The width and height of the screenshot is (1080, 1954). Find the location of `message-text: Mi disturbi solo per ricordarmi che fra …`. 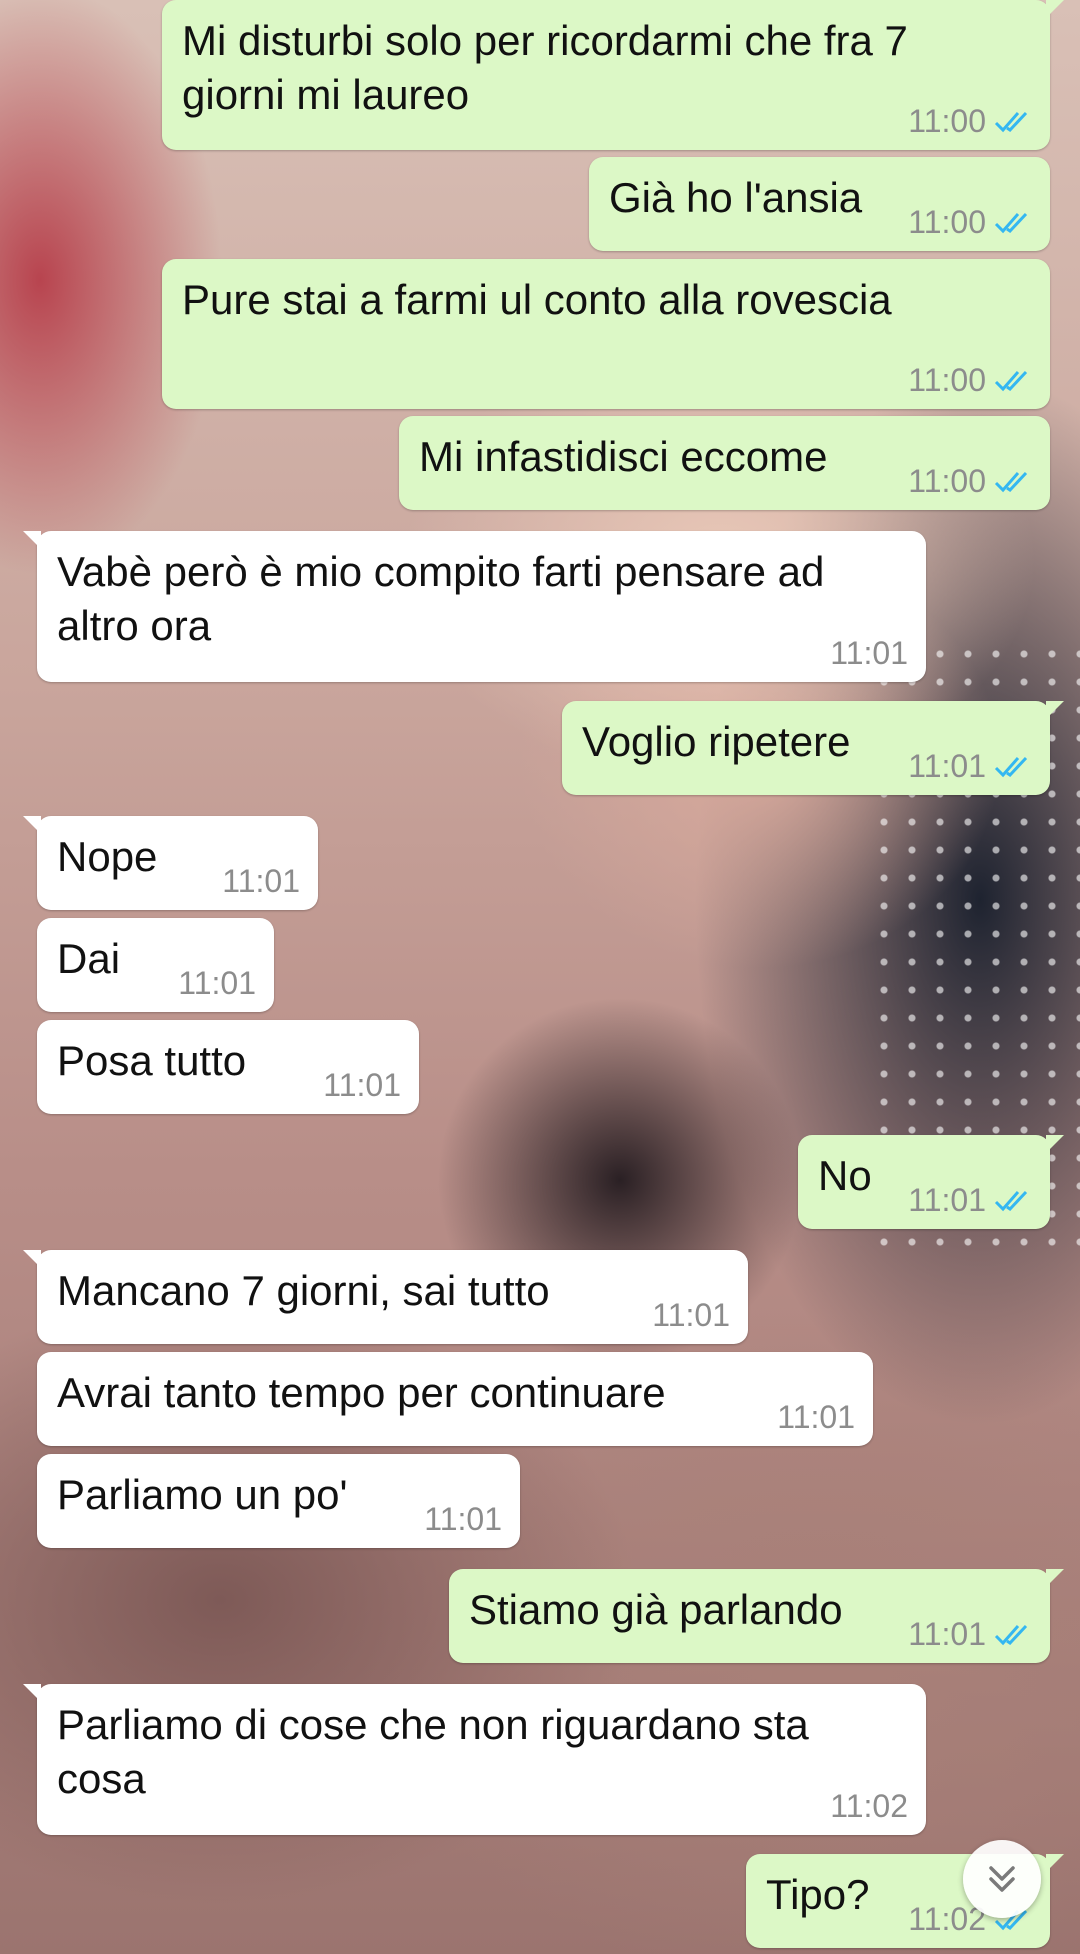

message-text: Mi disturbi solo per ricordarmi che fra … is located at coordinates (545, 67).